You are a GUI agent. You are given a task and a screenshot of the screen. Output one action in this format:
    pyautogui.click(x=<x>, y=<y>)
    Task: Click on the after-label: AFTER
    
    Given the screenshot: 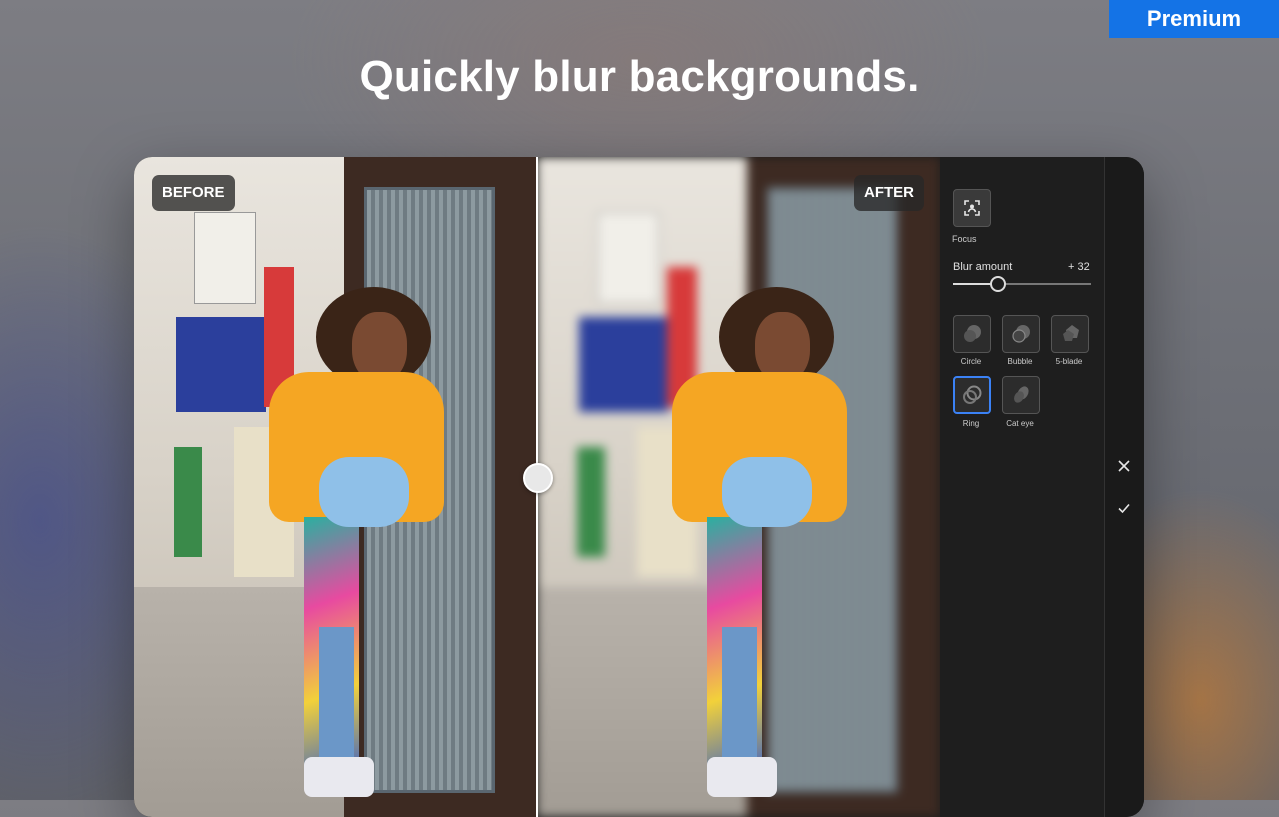 What is the action you would take?
    pyautogui.click(x=889, y=193)
    